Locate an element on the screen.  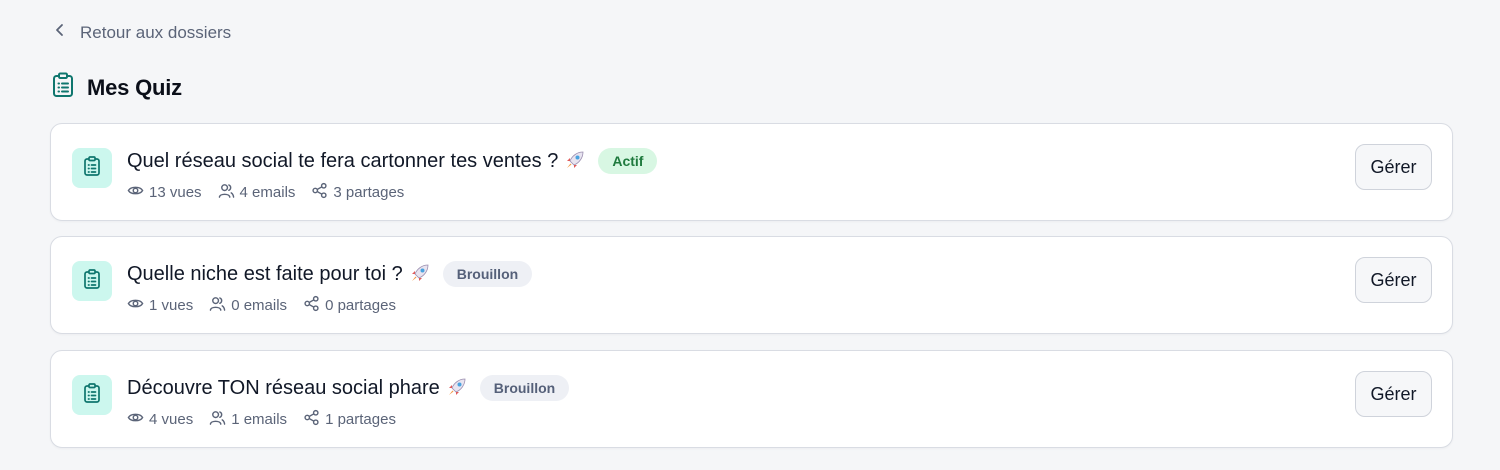
views-count: 13 vues is located at coordinates (175, 192).